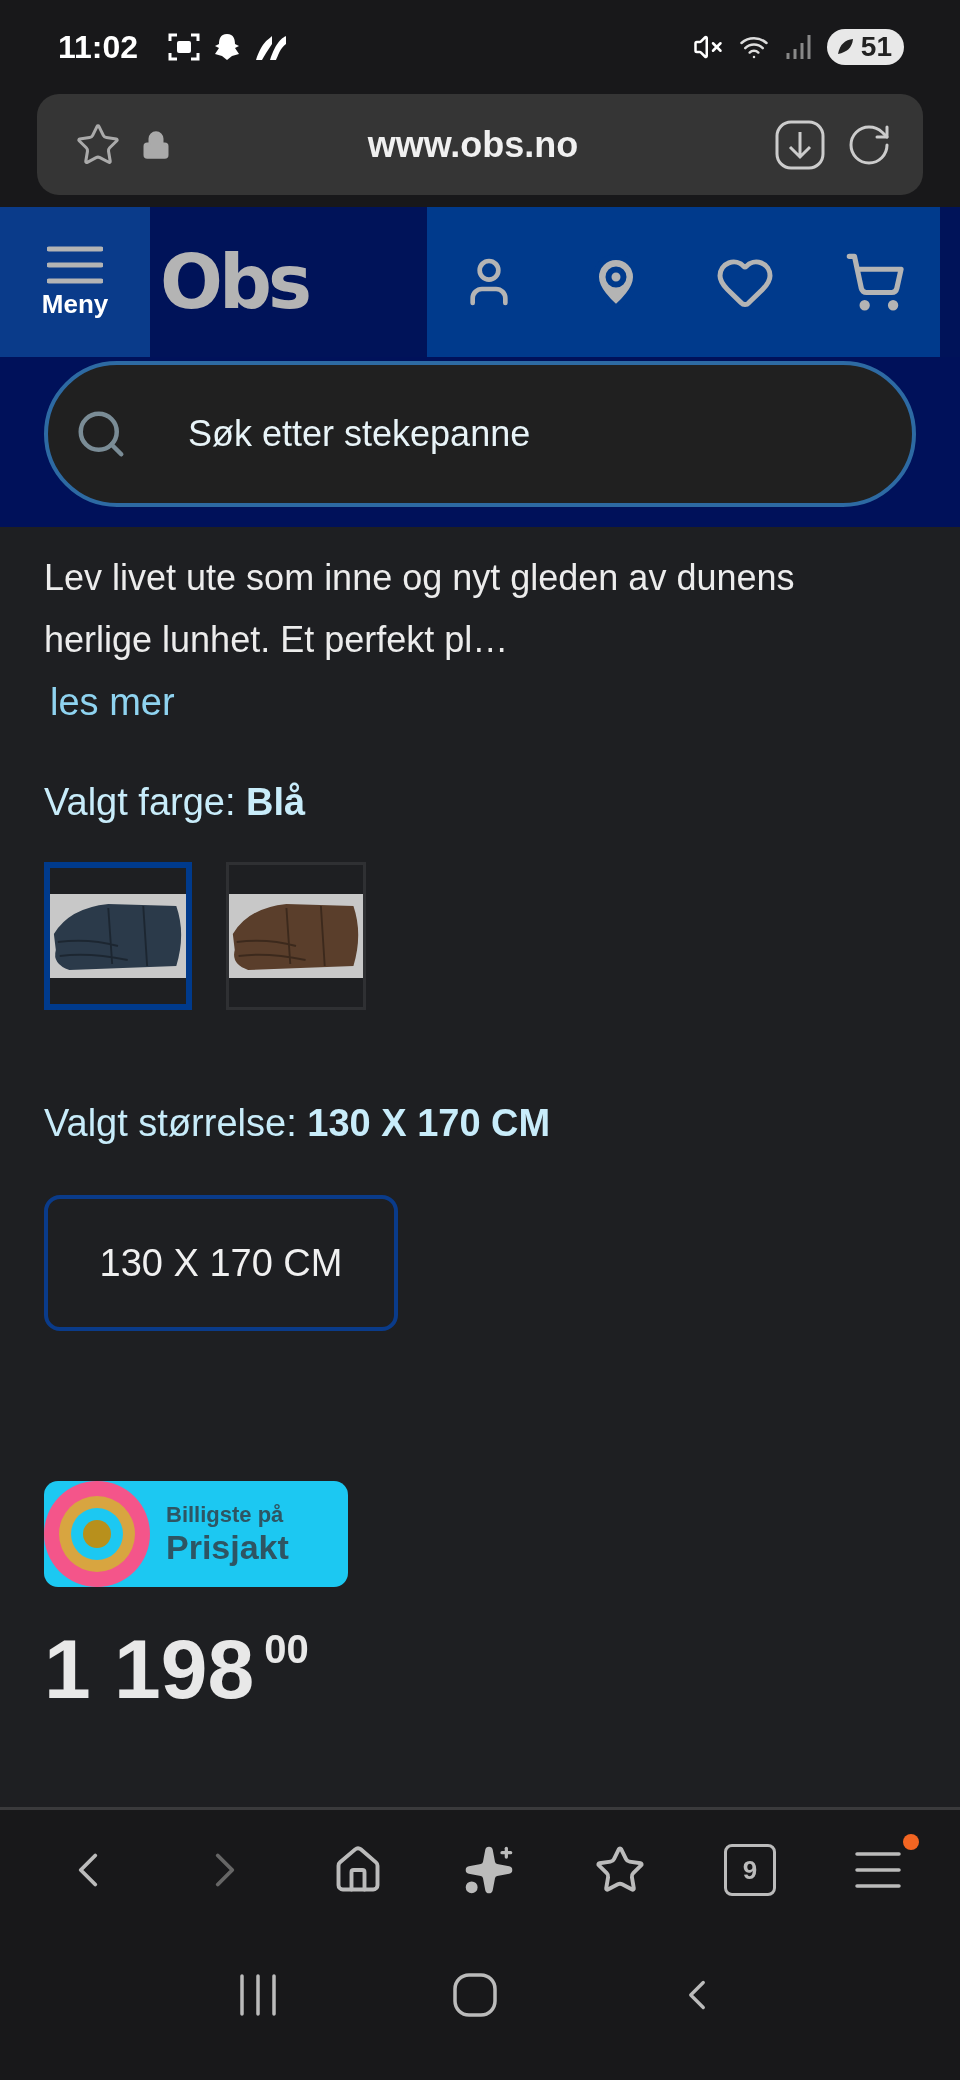  Describe the element at coordinates (98, 47) in the screenshot. I see `clock: 11:02` at that location.